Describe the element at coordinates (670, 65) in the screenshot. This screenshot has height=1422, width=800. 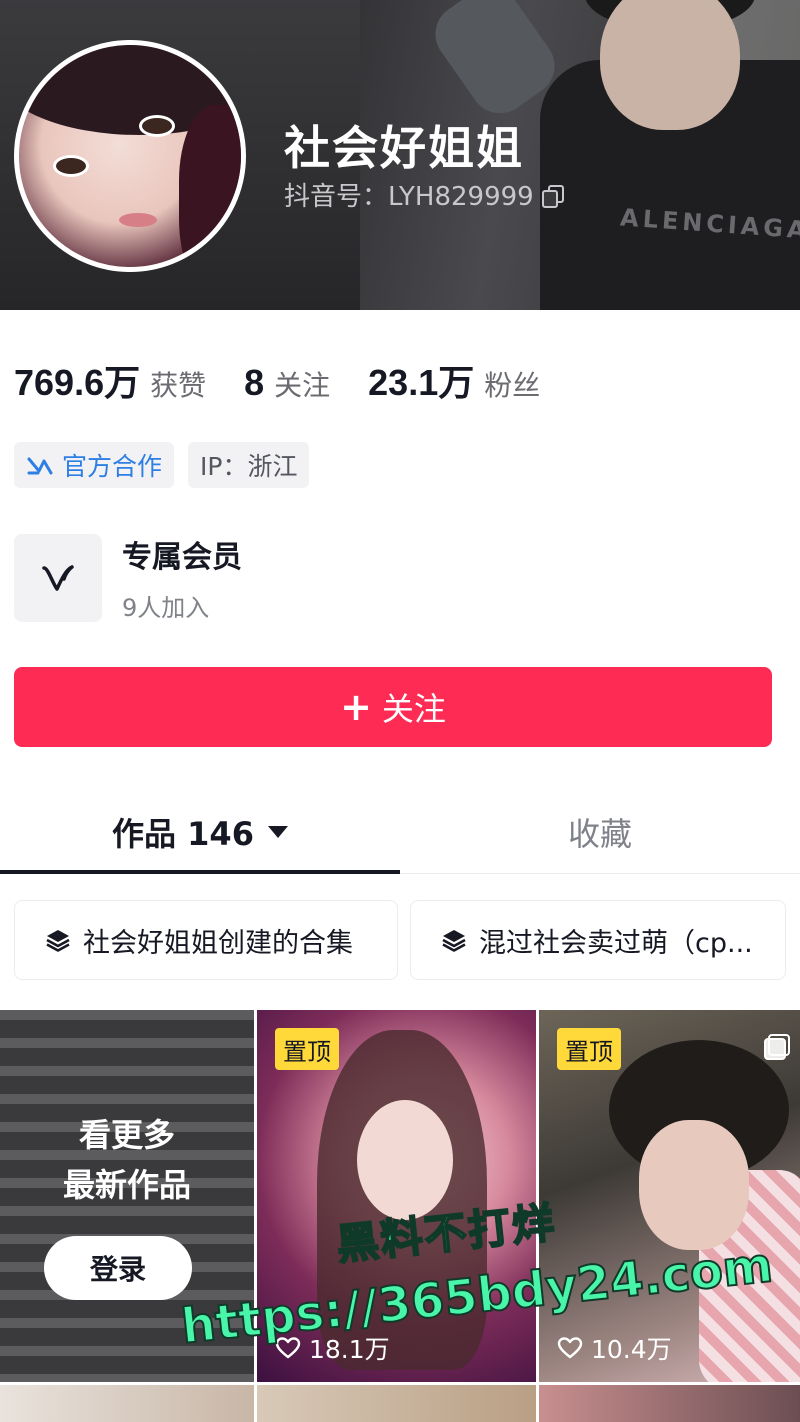
I see `cover-face` at that location.